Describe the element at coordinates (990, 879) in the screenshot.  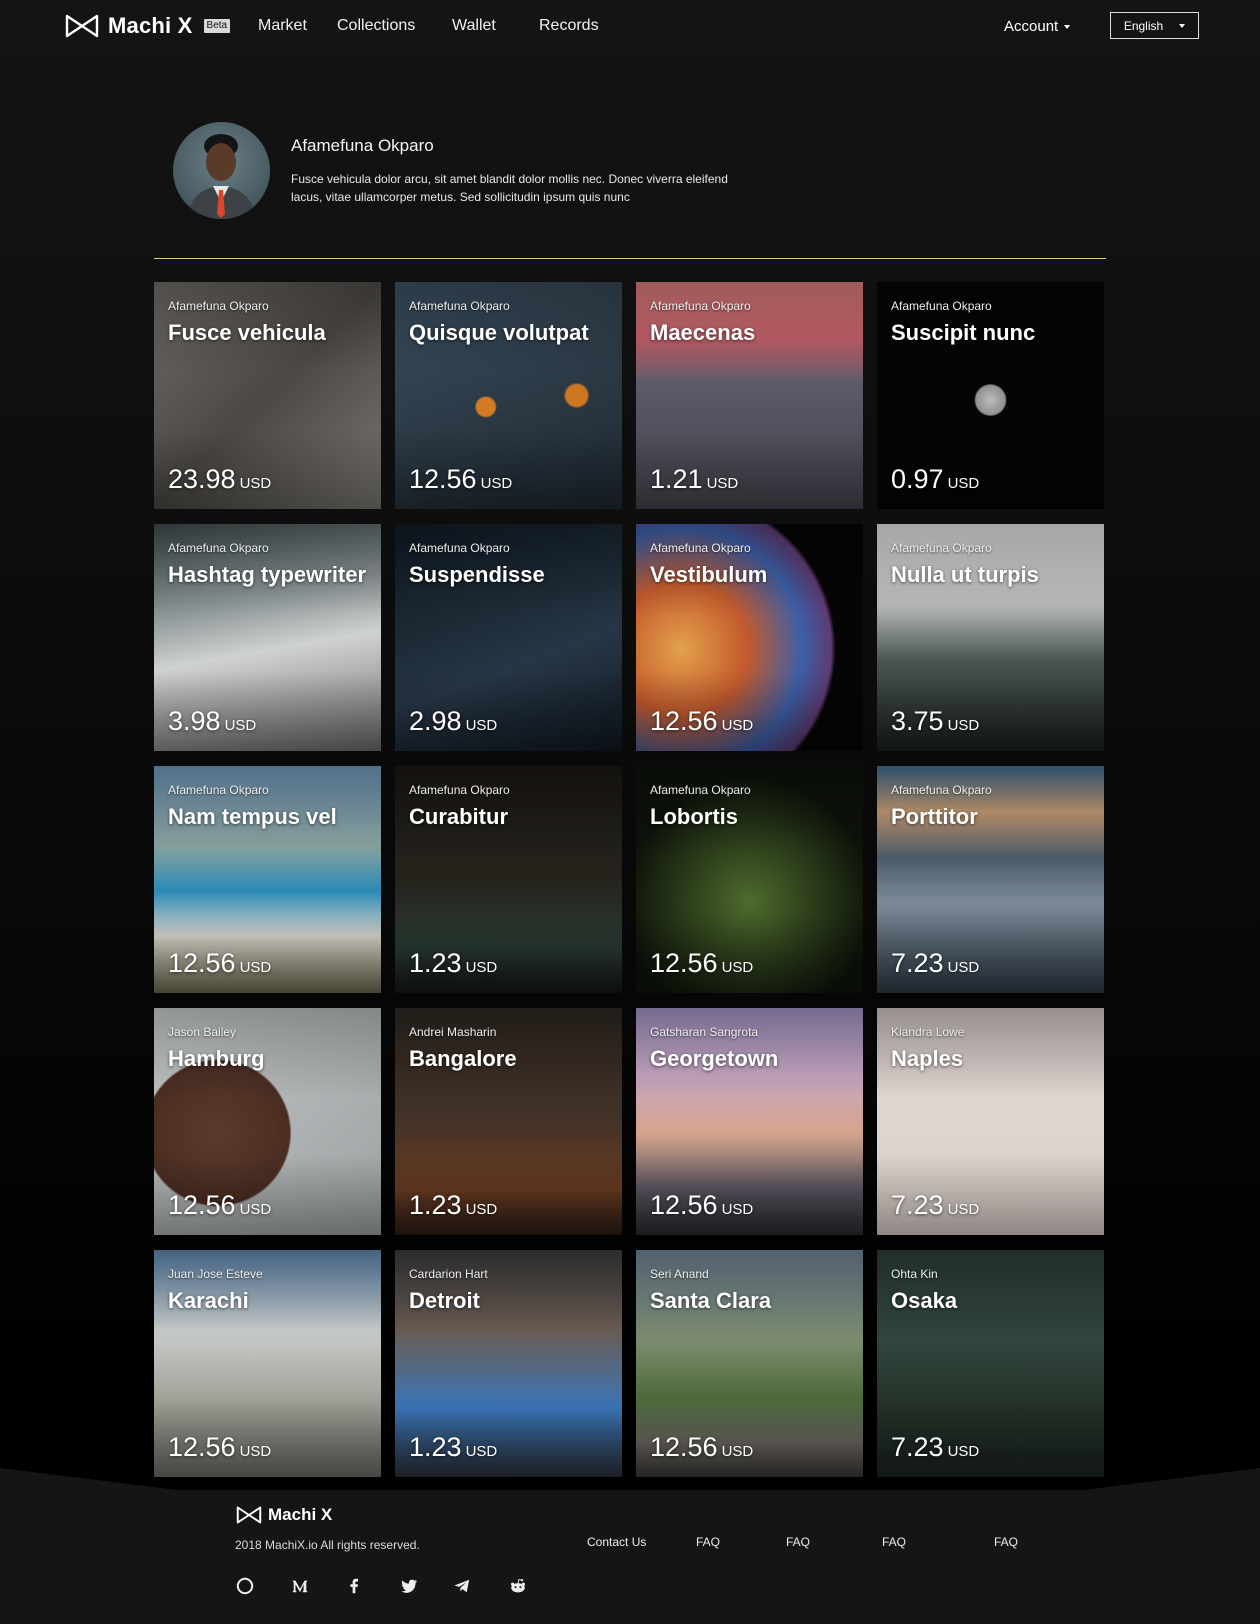
I see `collection-card: Afamefuna Okparo Porttitor 7.23 USD` at that location.